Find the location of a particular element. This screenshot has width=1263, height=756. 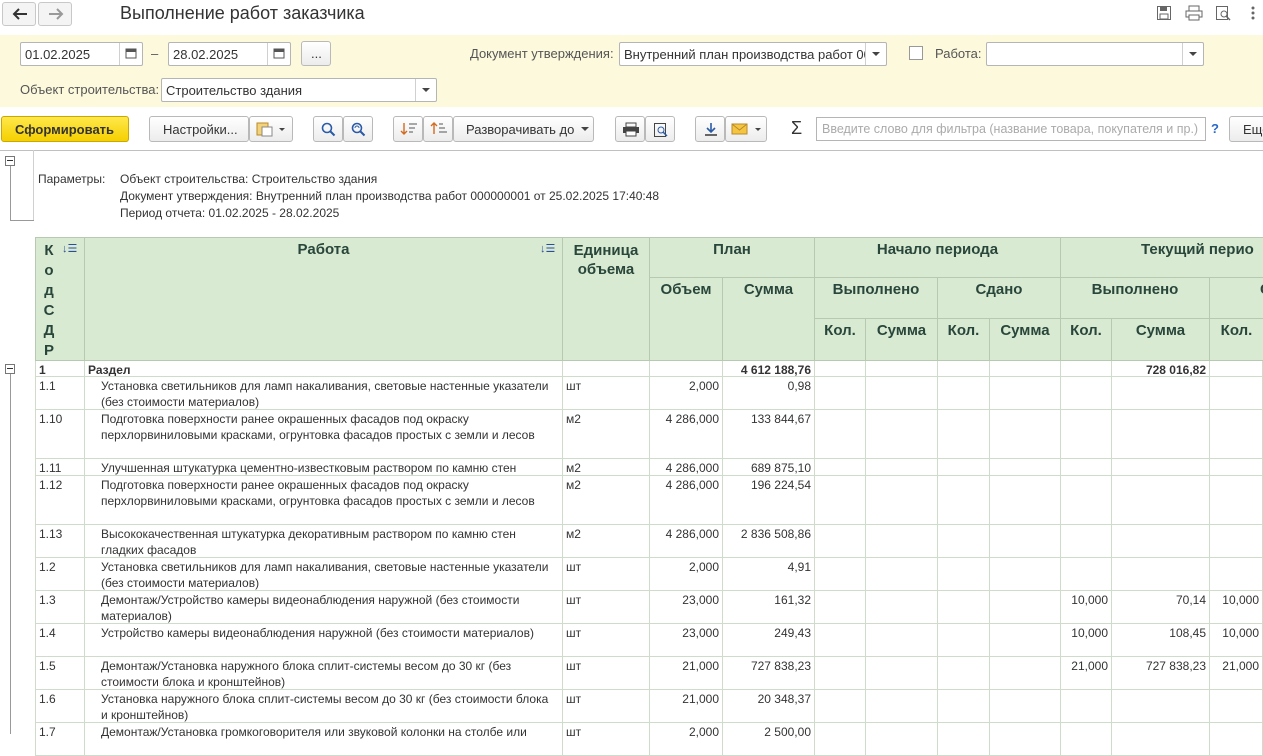

cell-code: 1.12 is located at coordinates (60, 500).